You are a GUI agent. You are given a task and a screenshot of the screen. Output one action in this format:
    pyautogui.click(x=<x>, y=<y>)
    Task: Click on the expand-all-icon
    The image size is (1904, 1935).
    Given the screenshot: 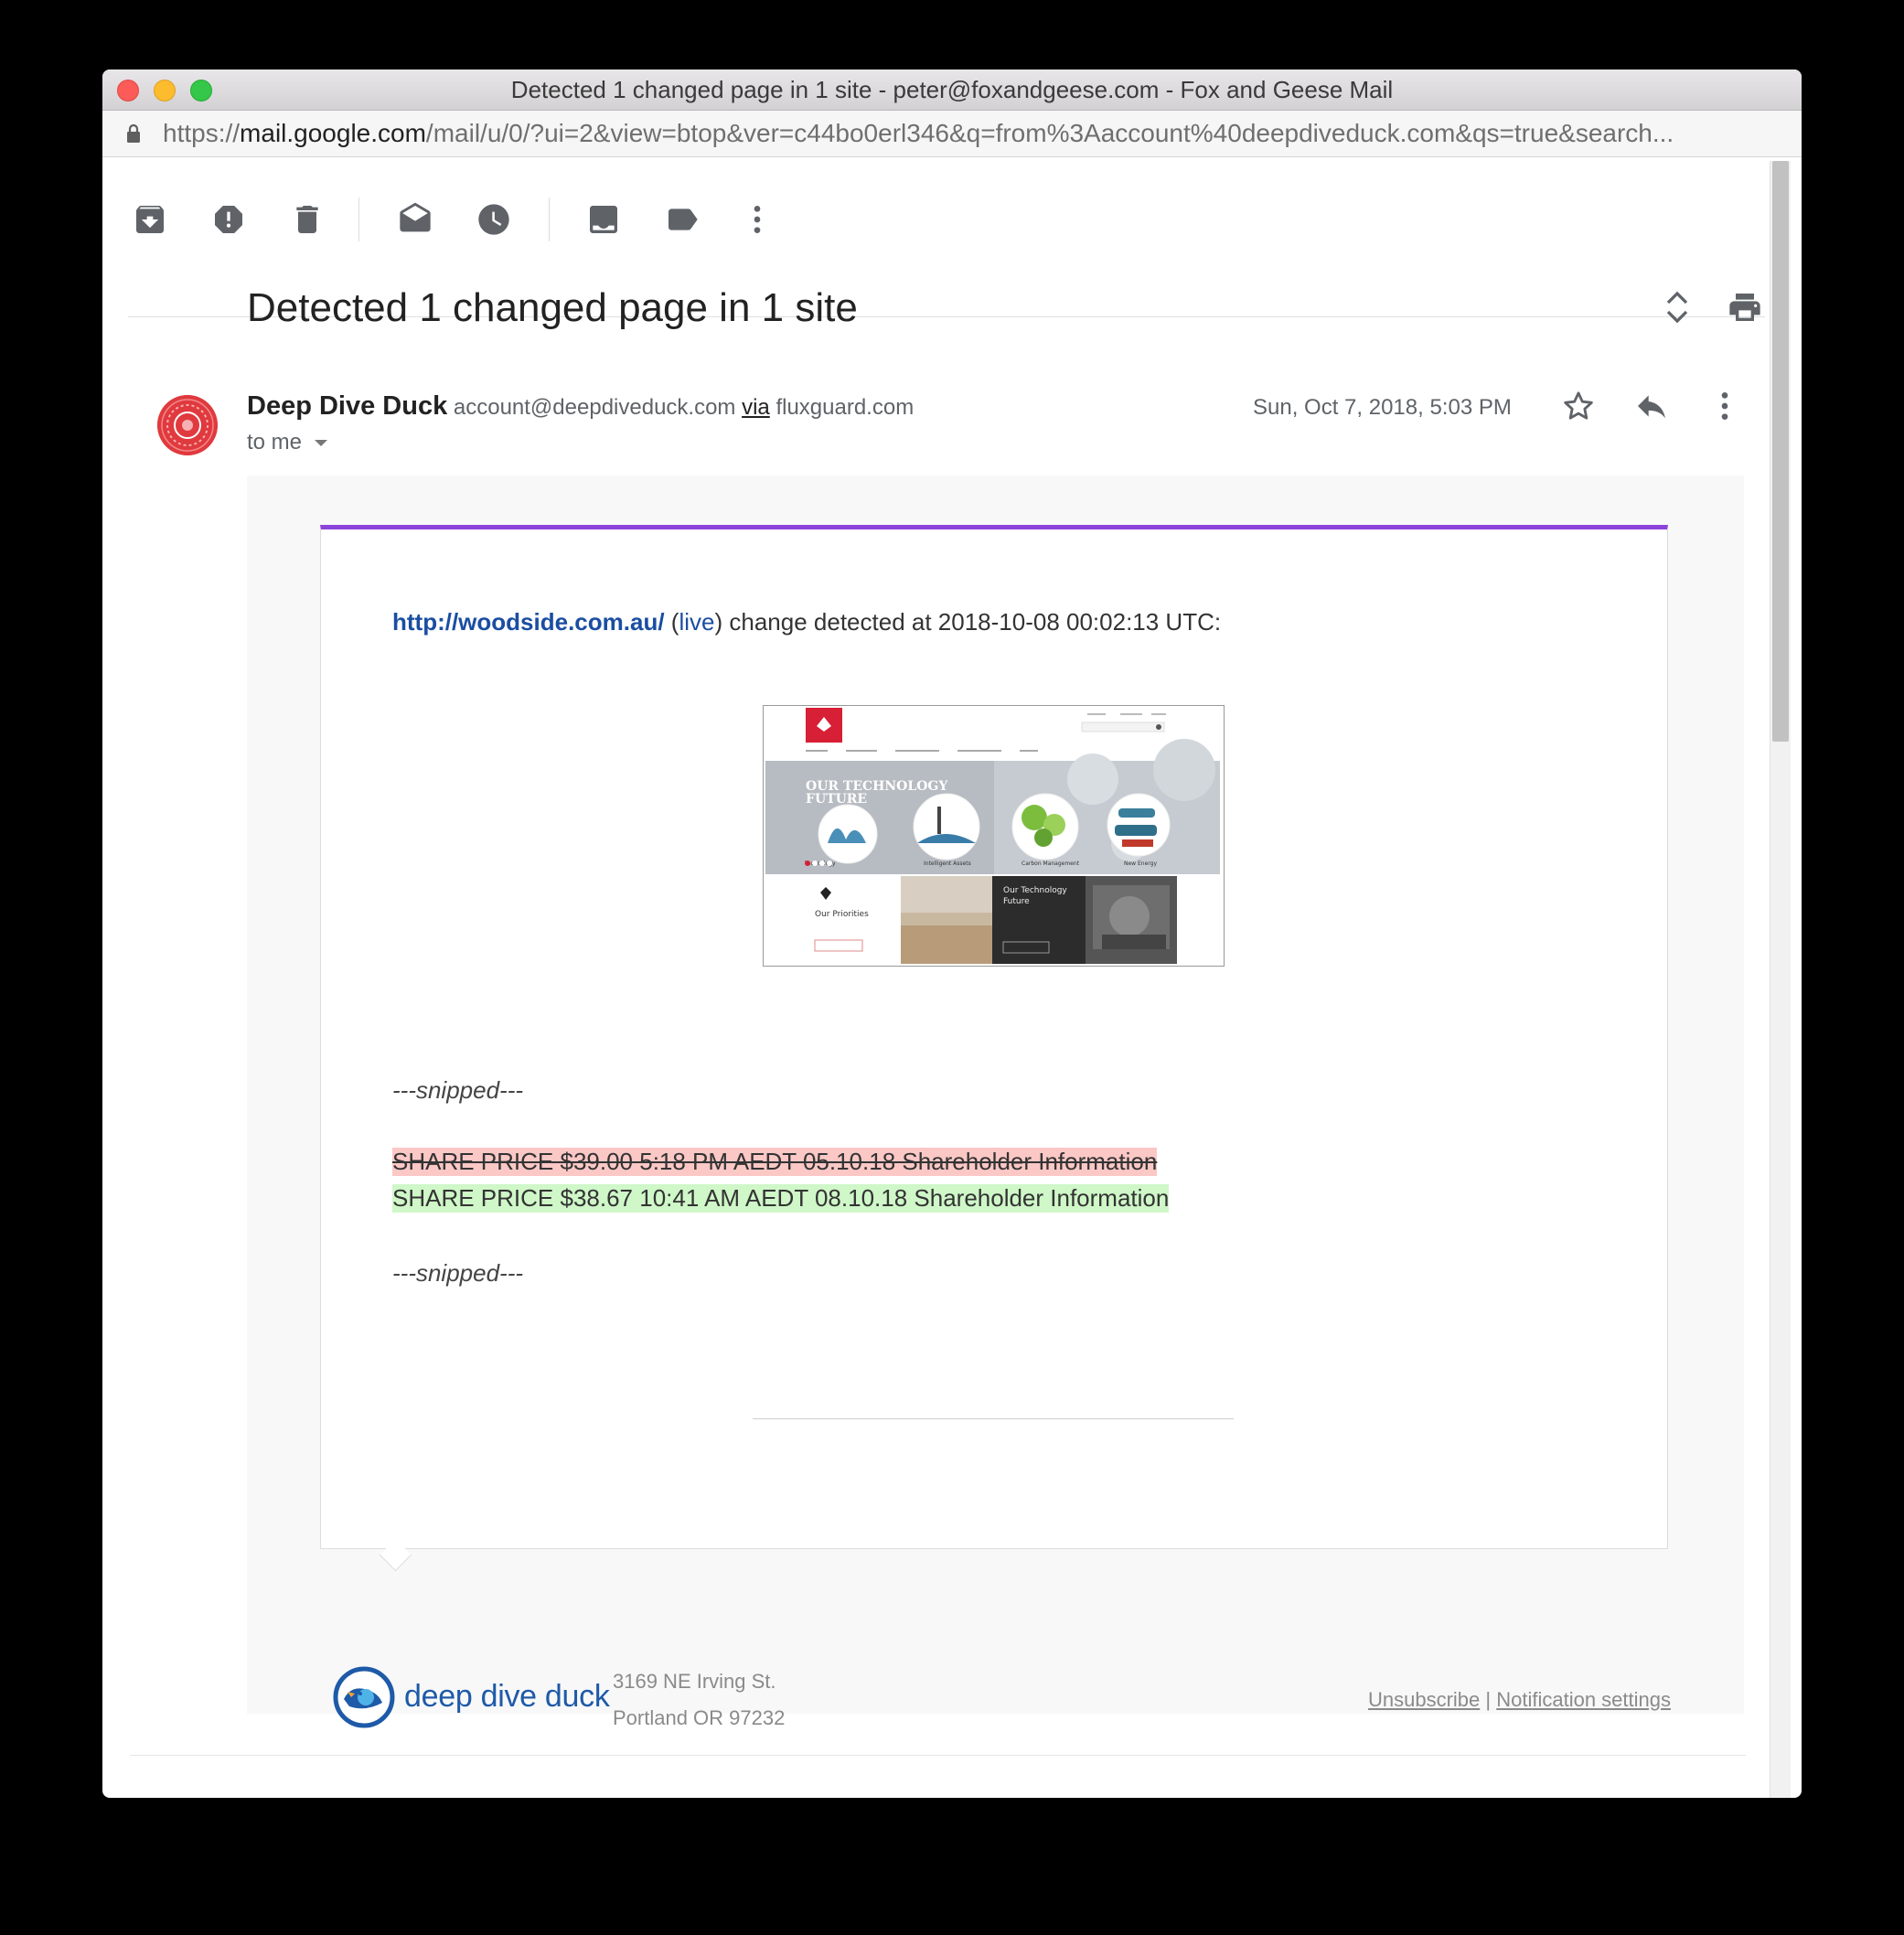 What is the action you would take?
    pyautogui.click(x=1677, y=307)
    